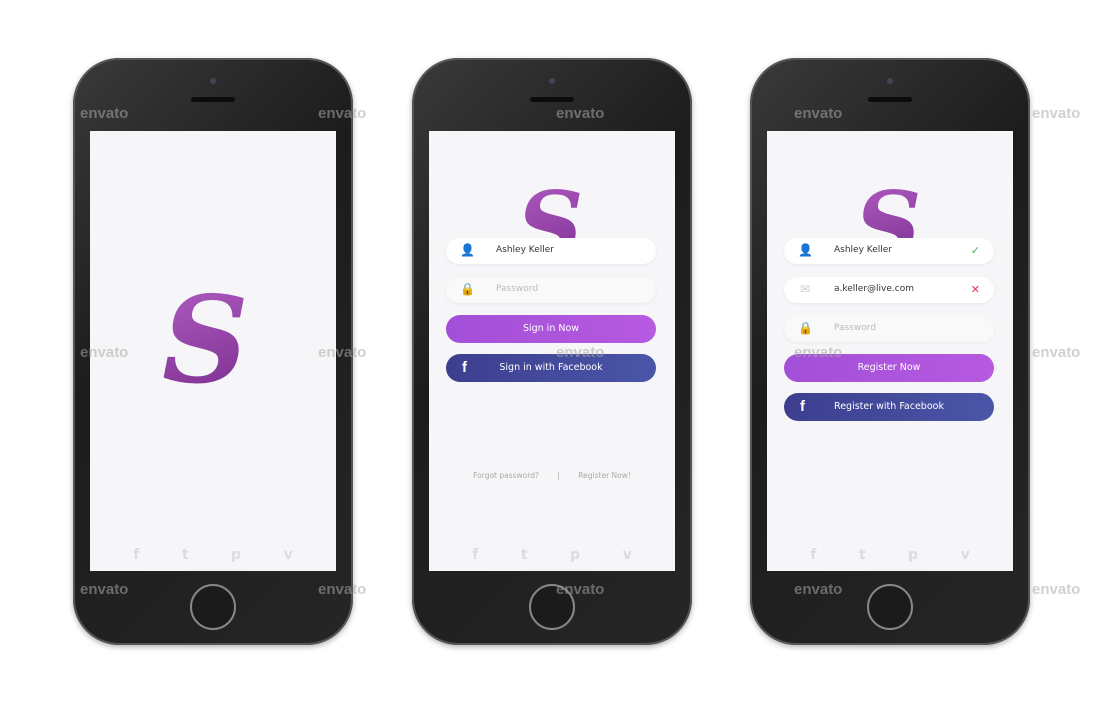 Image resolution: width=1100 pixels, height=703 pixels. I want to click on splash-screen: S f t p v, so click(213, 351).